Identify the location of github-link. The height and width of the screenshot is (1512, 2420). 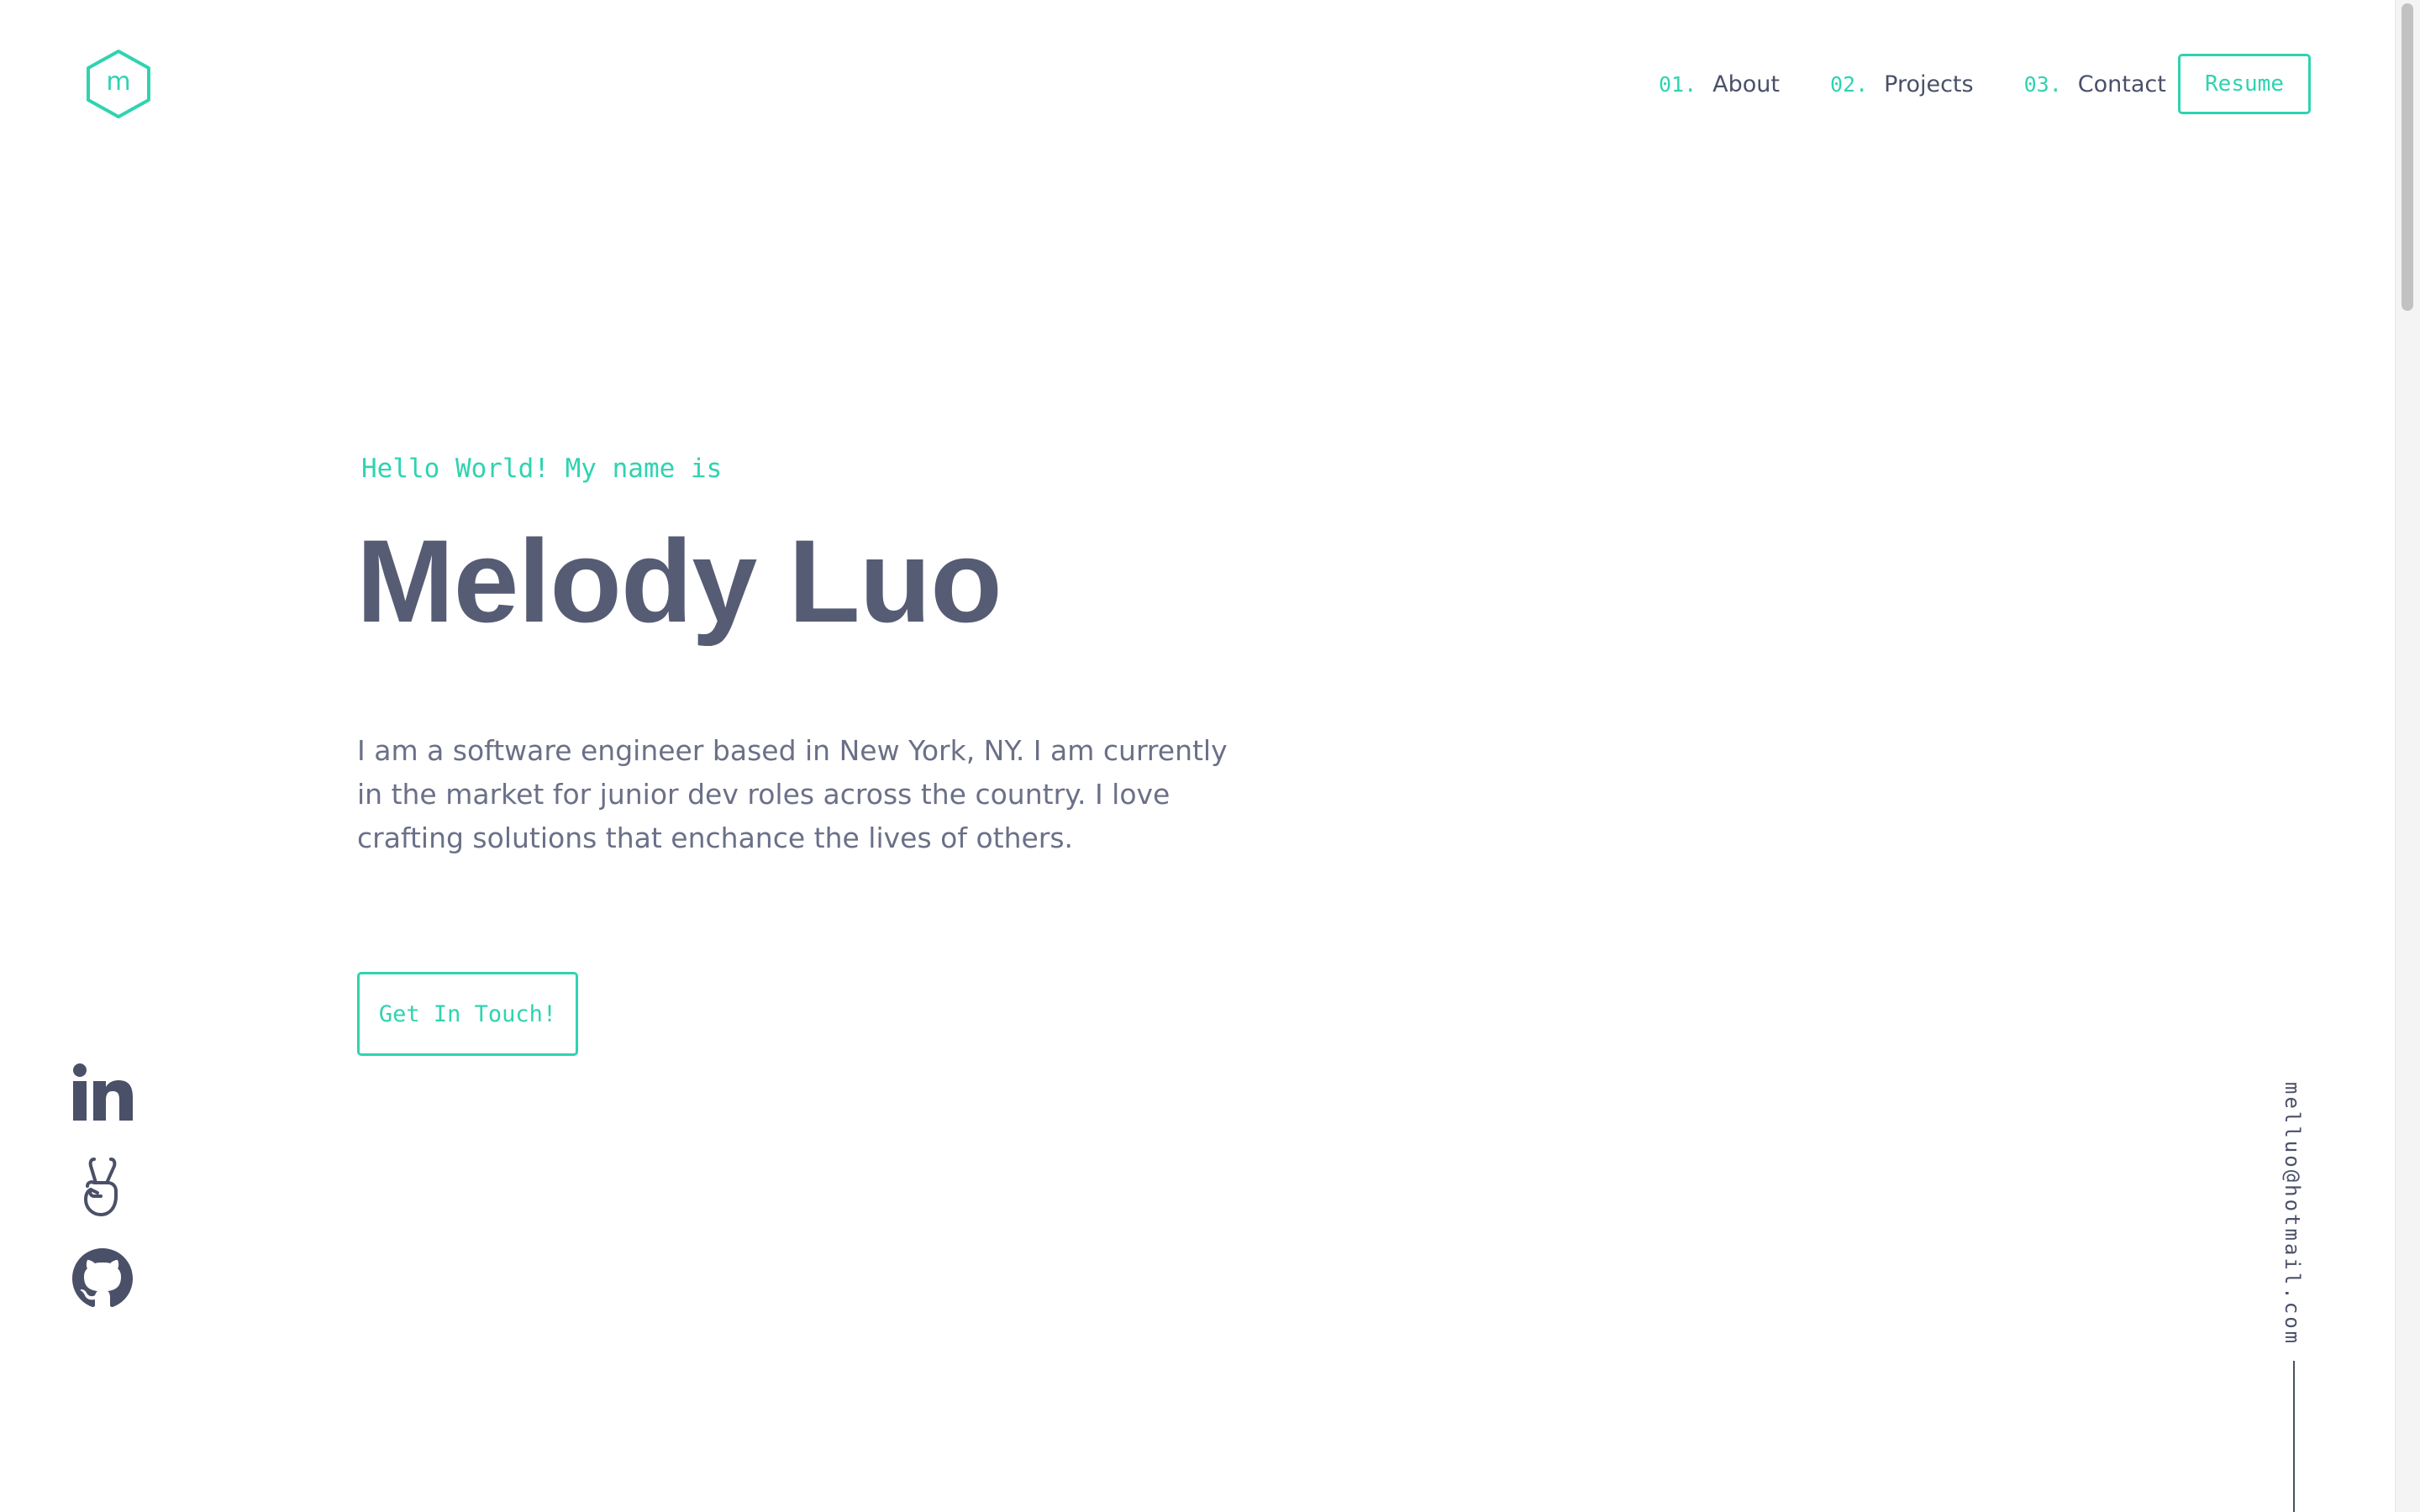
(102, 1278).